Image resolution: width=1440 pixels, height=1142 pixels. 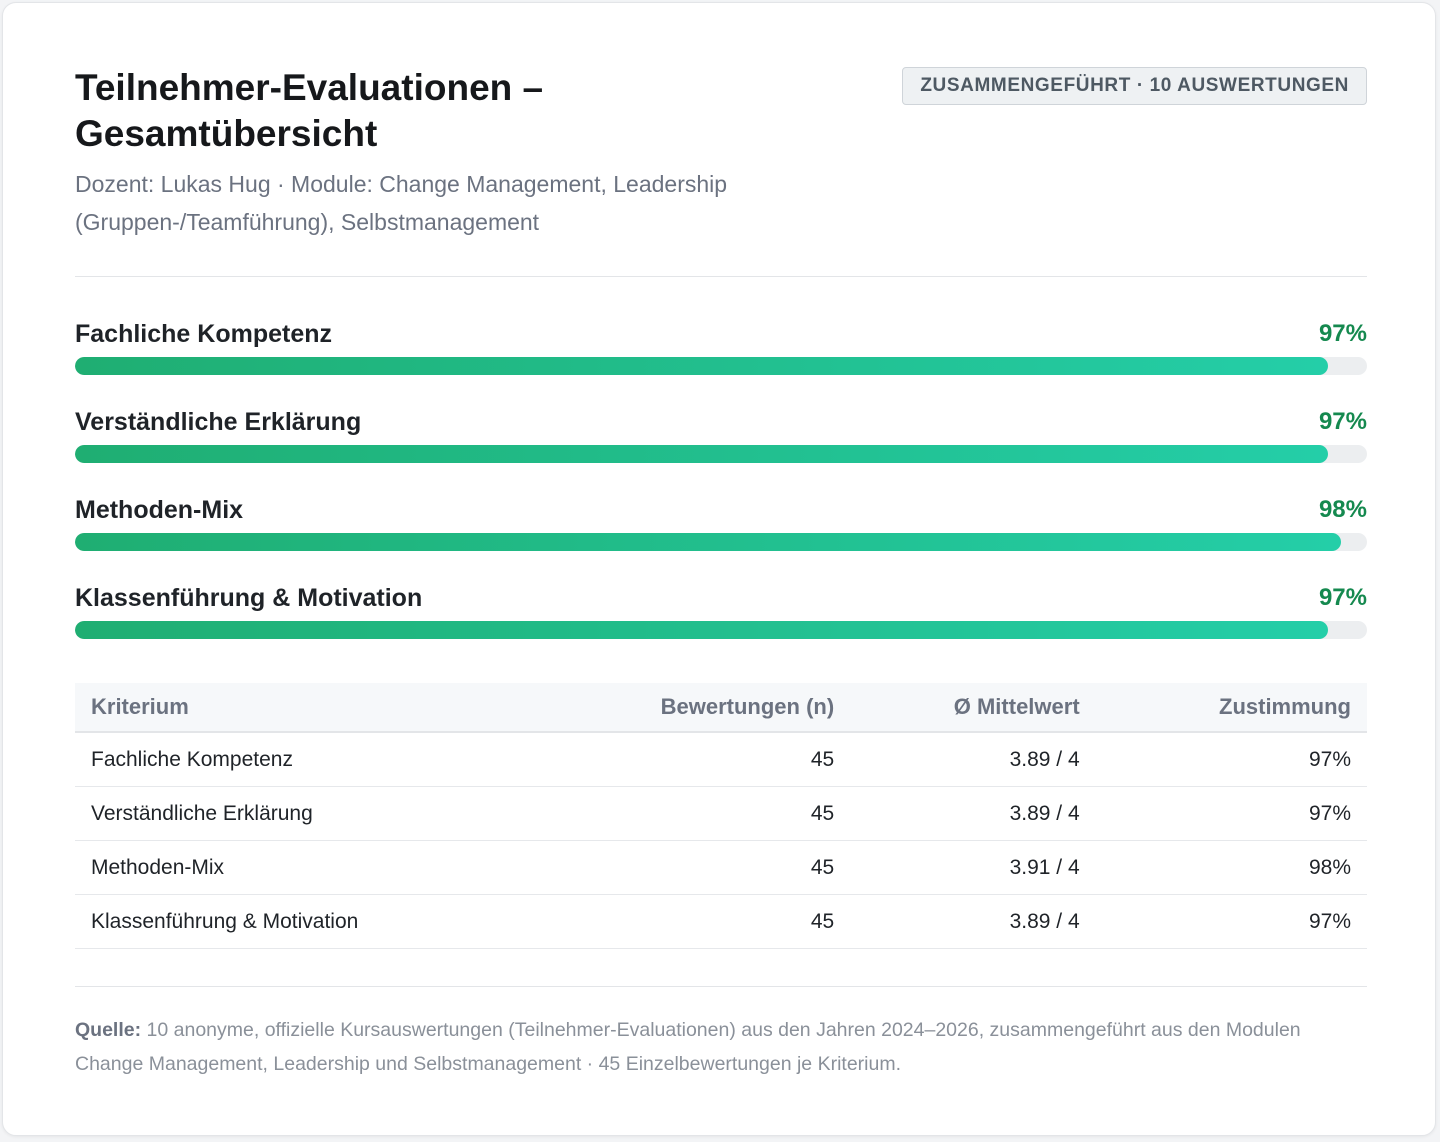 I want to click on metric-label: Fachliche Kompetenz, so click(x=203, y=334).